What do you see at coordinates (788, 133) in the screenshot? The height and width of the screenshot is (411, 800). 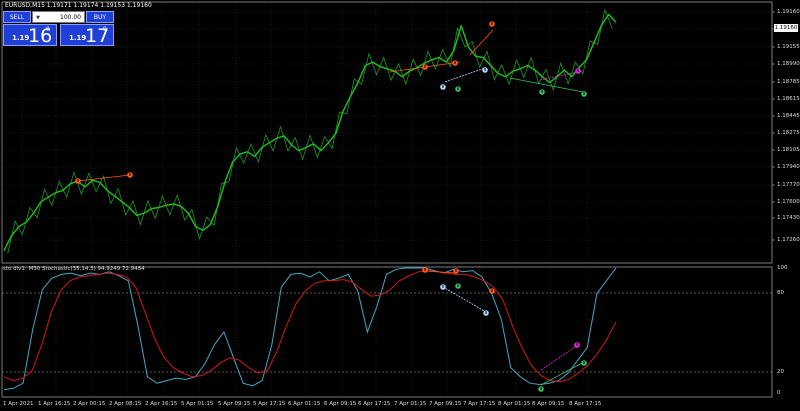 I see `price-axis-label: 1.18275` at bounding box center [788, 133].